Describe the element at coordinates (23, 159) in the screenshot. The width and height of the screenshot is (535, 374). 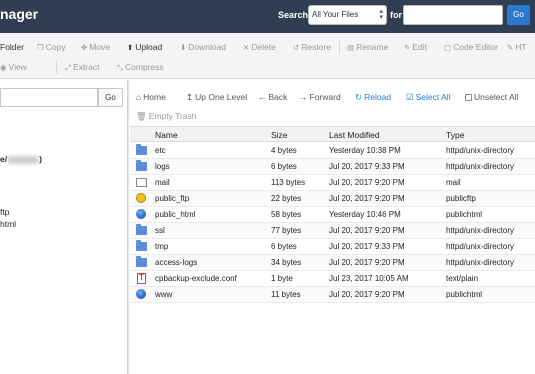
I see `redacted-username` at that location.